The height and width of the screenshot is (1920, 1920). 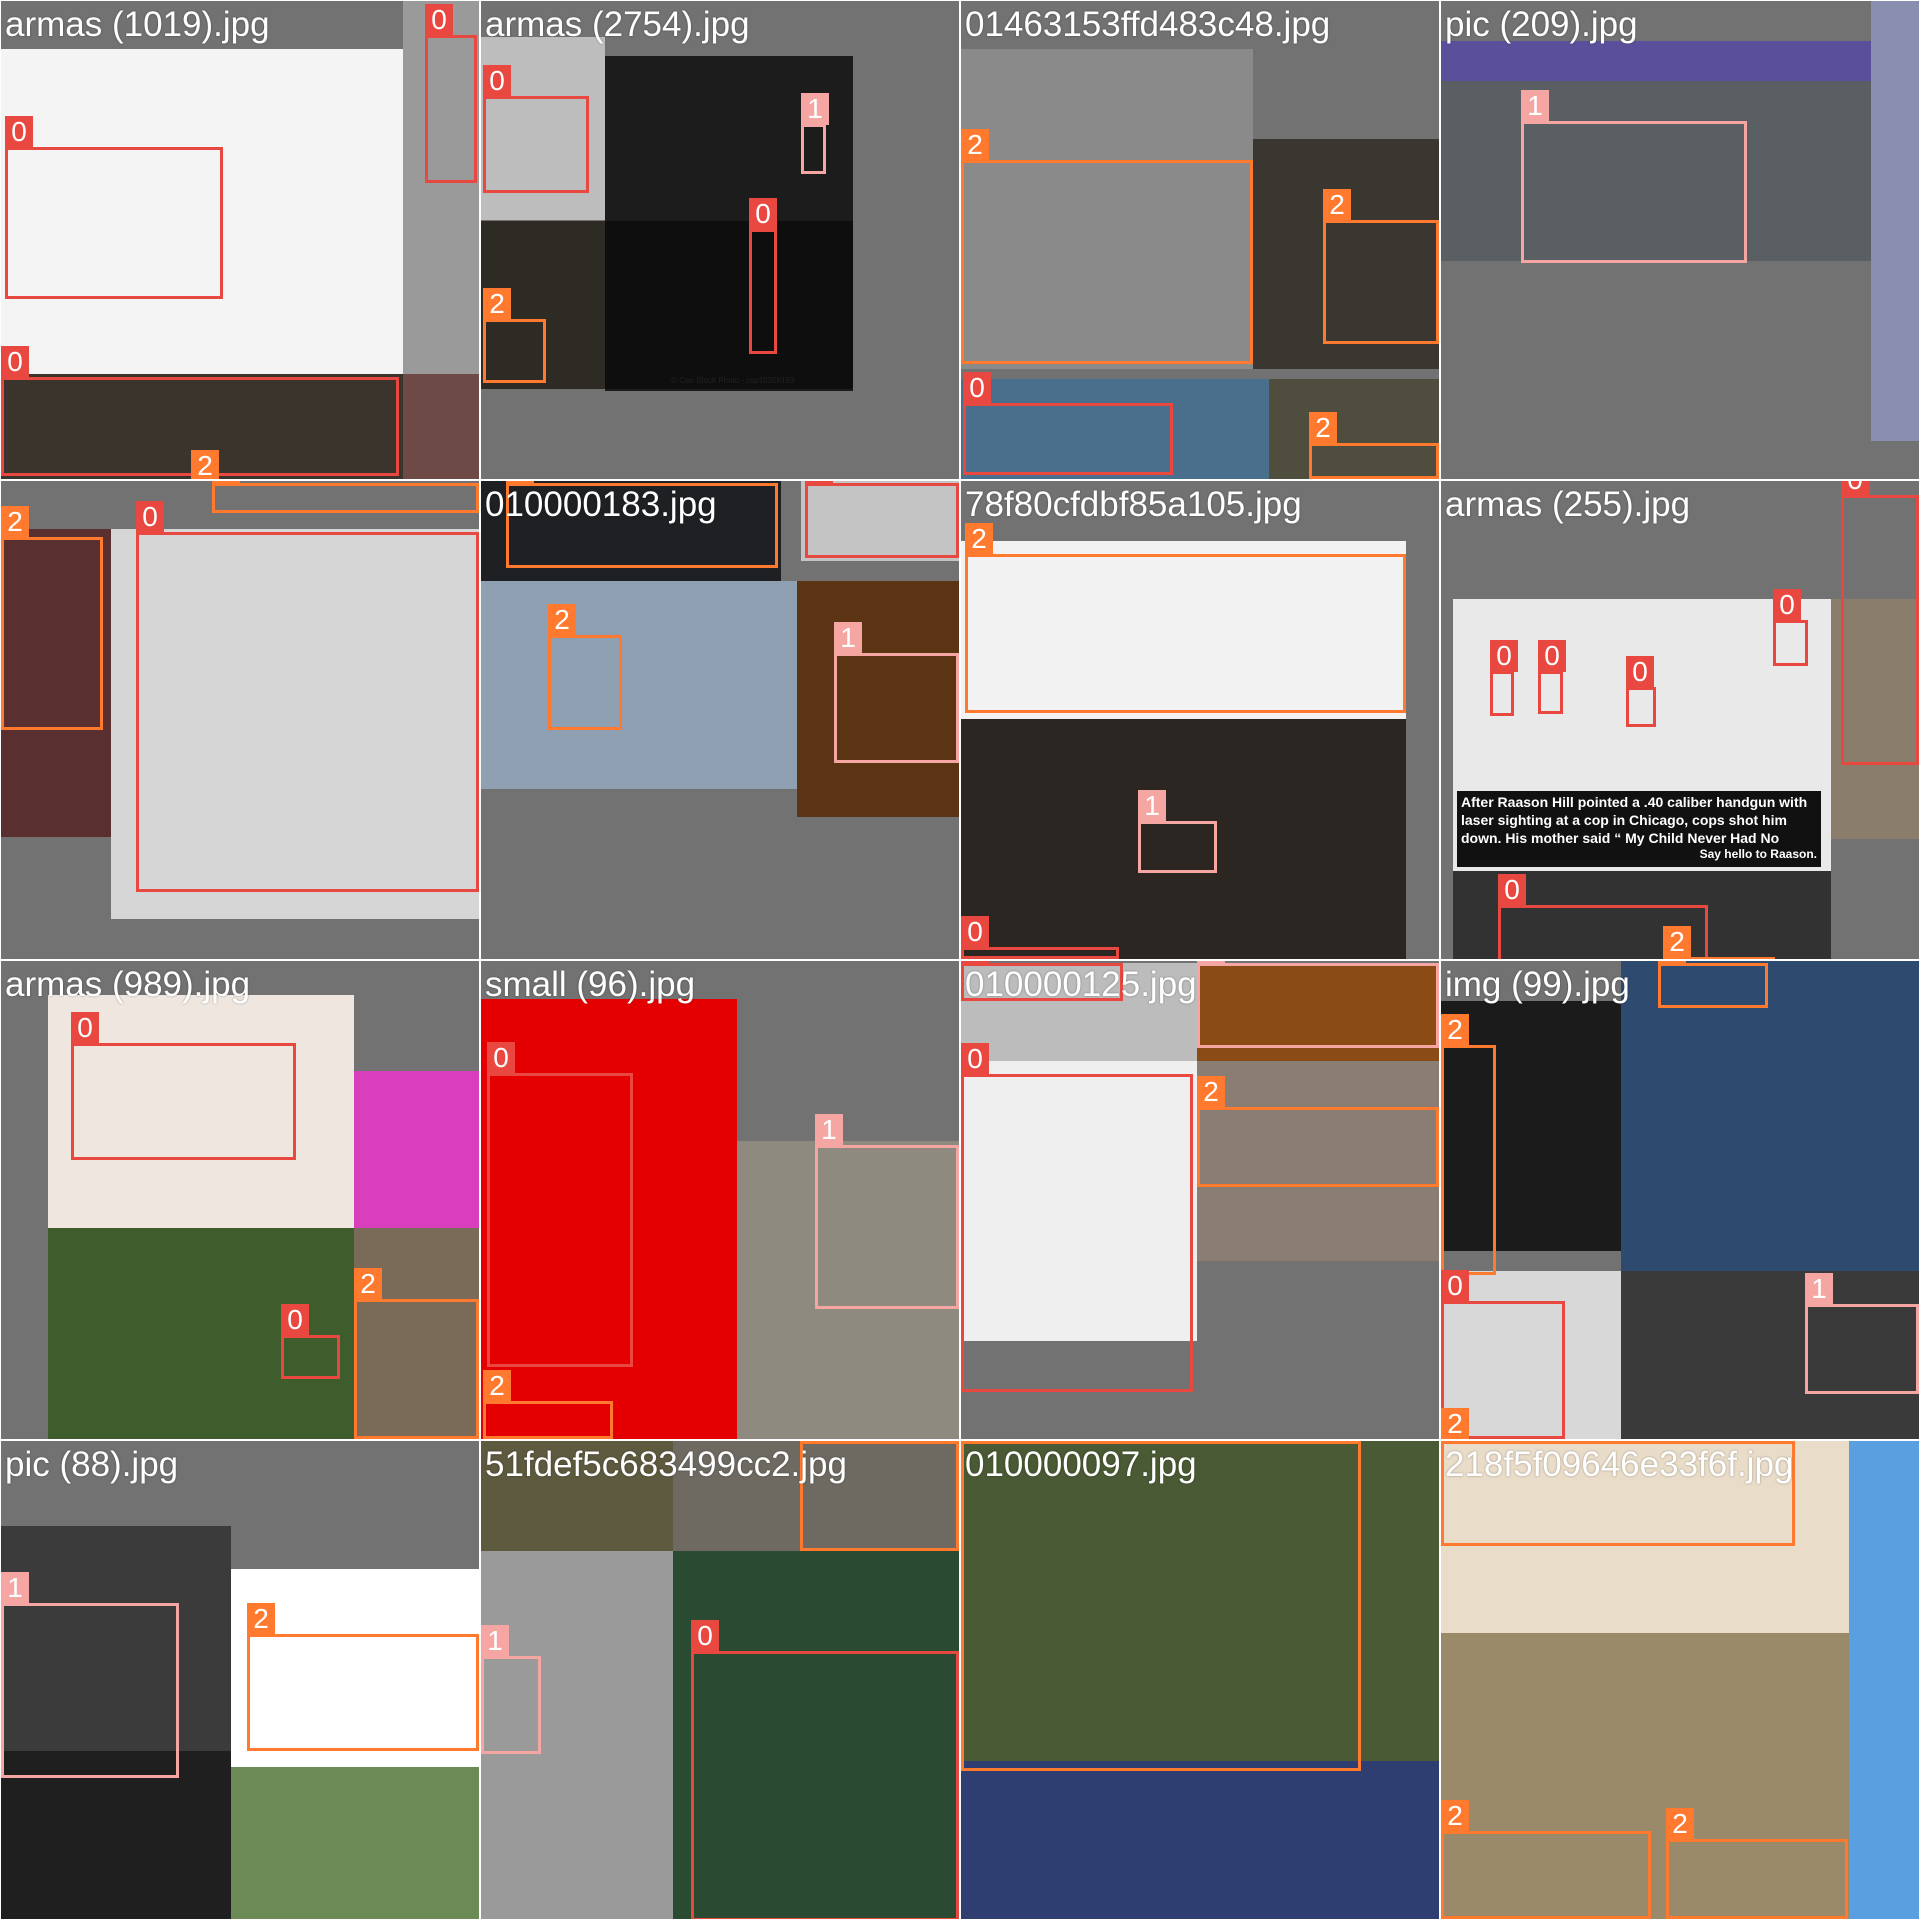 I want to click on photo-trees, so click(x=355, y=1843).